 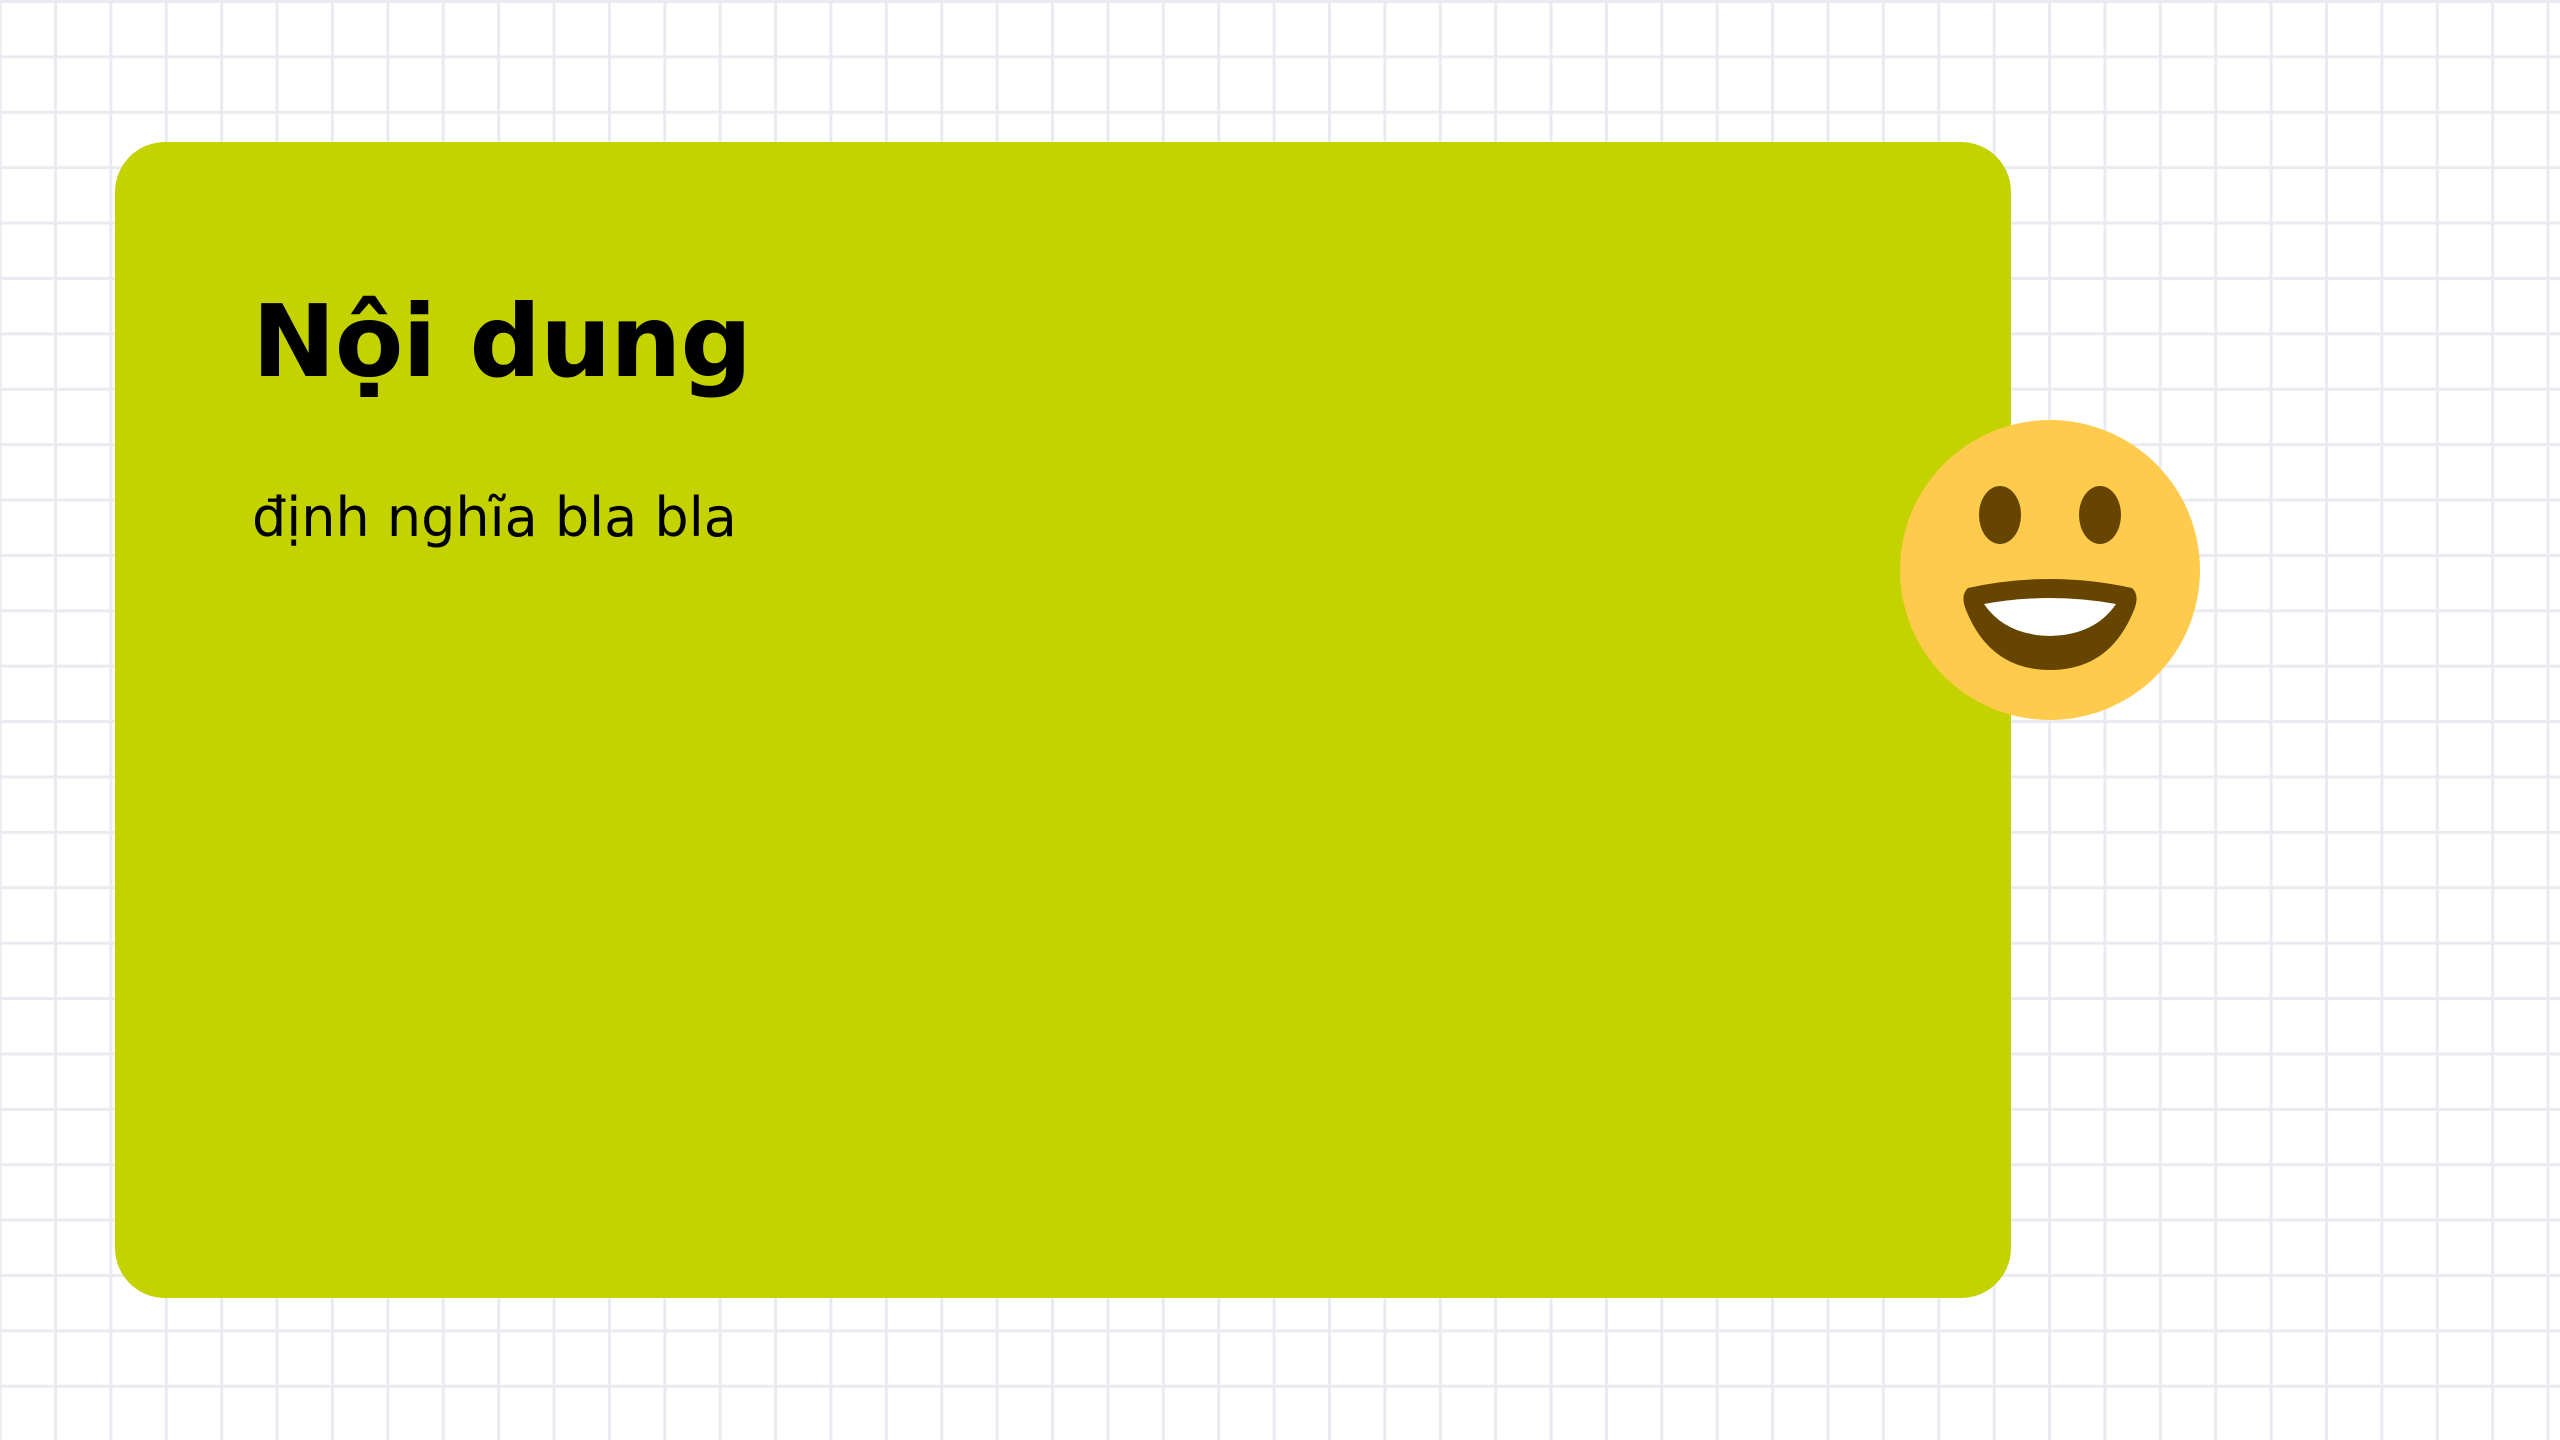 I want to click on emoji-right-eye, so click(x=2100, y=515).